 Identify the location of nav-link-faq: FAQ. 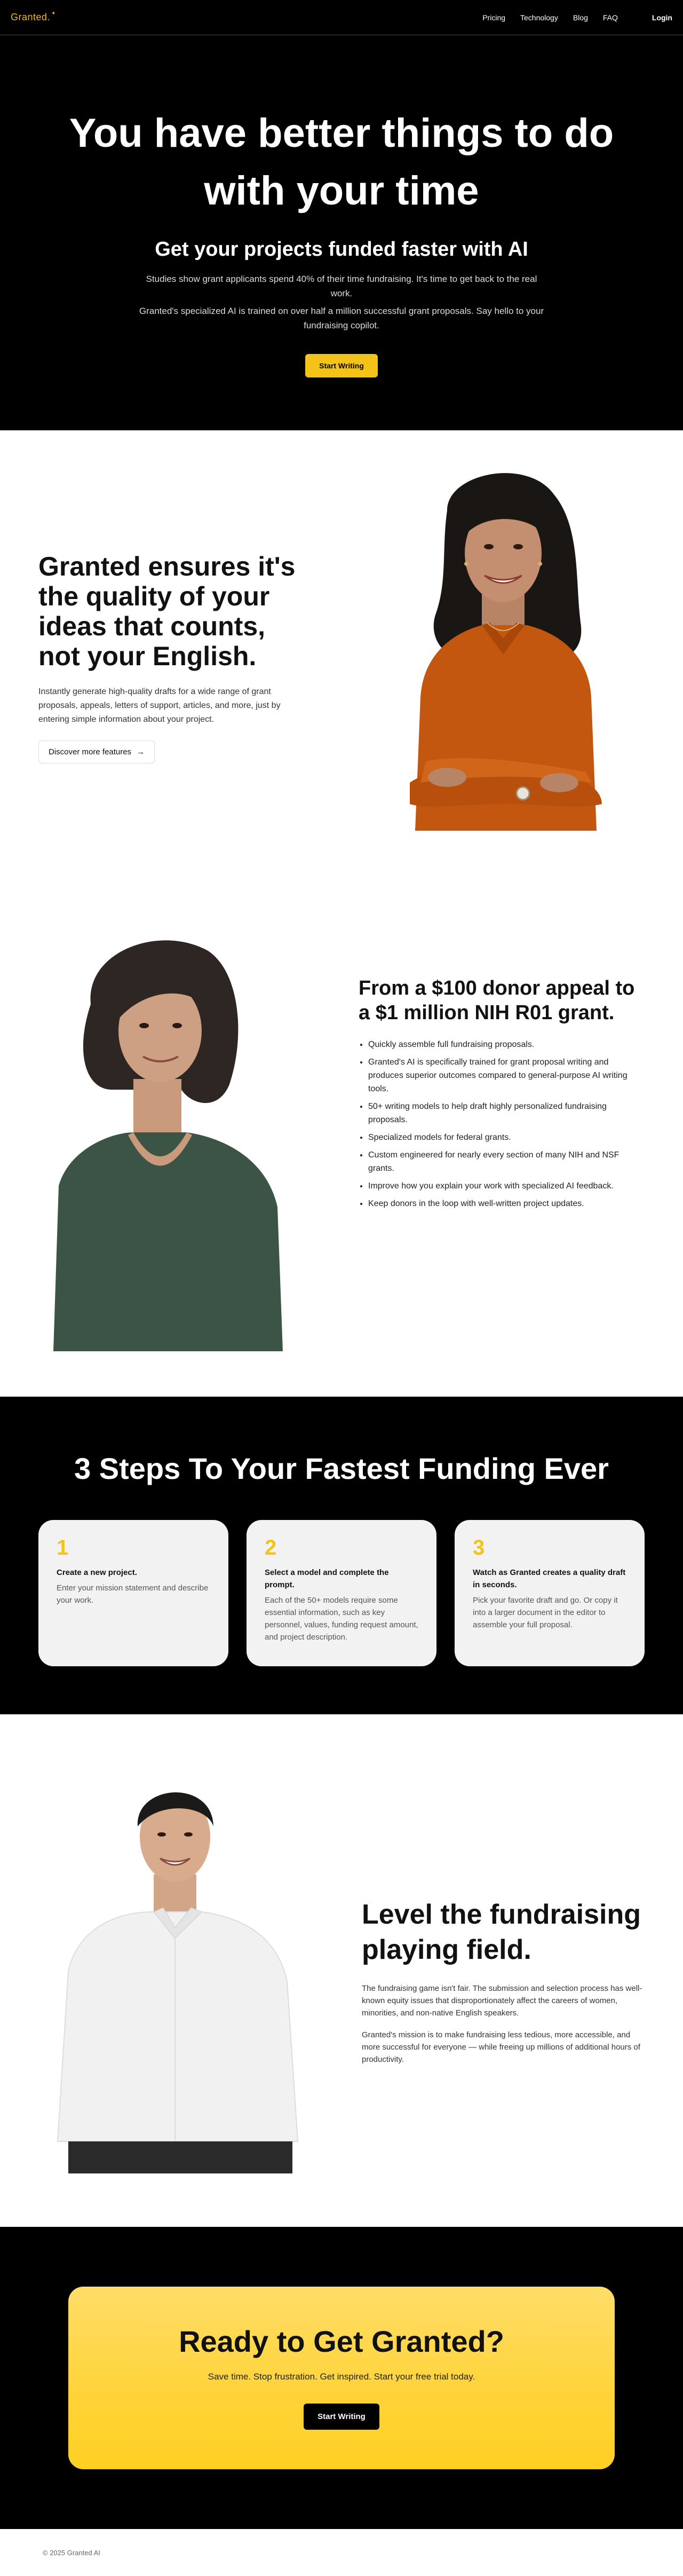
(610, 17).